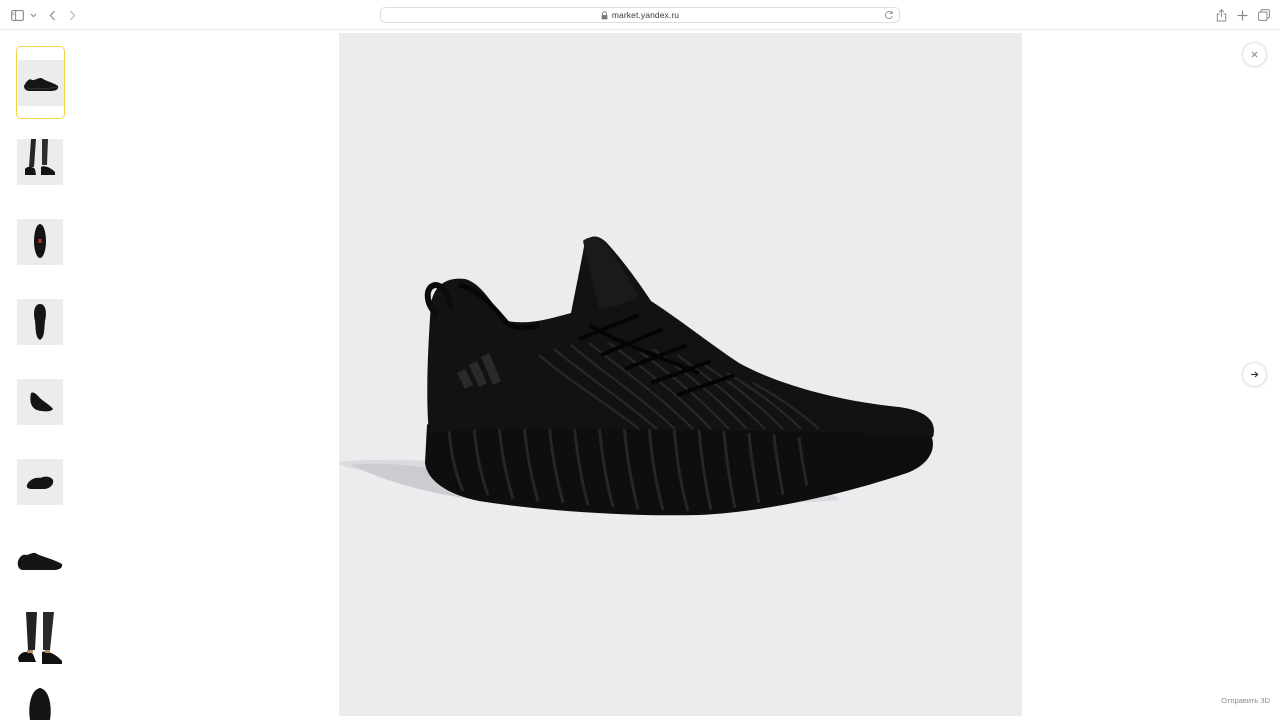 This screenshot has width=1280, height=720. I want to click on forward-button, so click(72, 15).